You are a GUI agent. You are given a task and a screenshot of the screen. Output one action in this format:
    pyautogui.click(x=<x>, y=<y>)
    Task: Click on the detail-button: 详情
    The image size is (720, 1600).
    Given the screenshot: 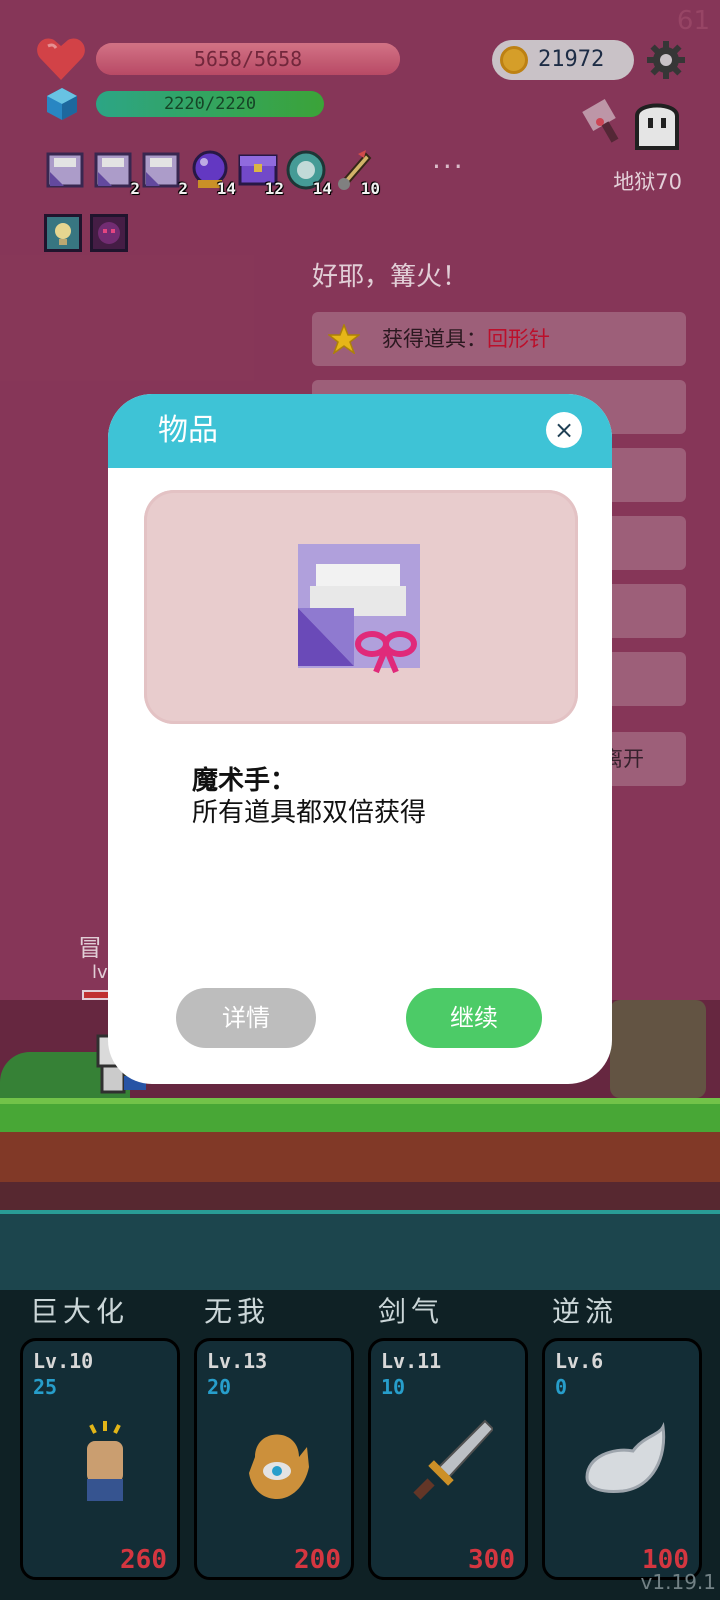 What is the action you would take?
    pyautogui.click(x=246, y=1018)
    